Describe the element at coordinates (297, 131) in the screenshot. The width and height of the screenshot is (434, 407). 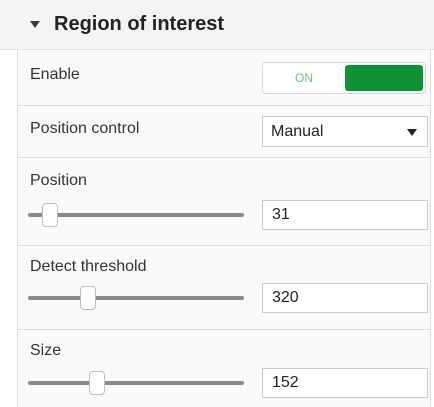
I see `position-control-value: Manual` at that location.